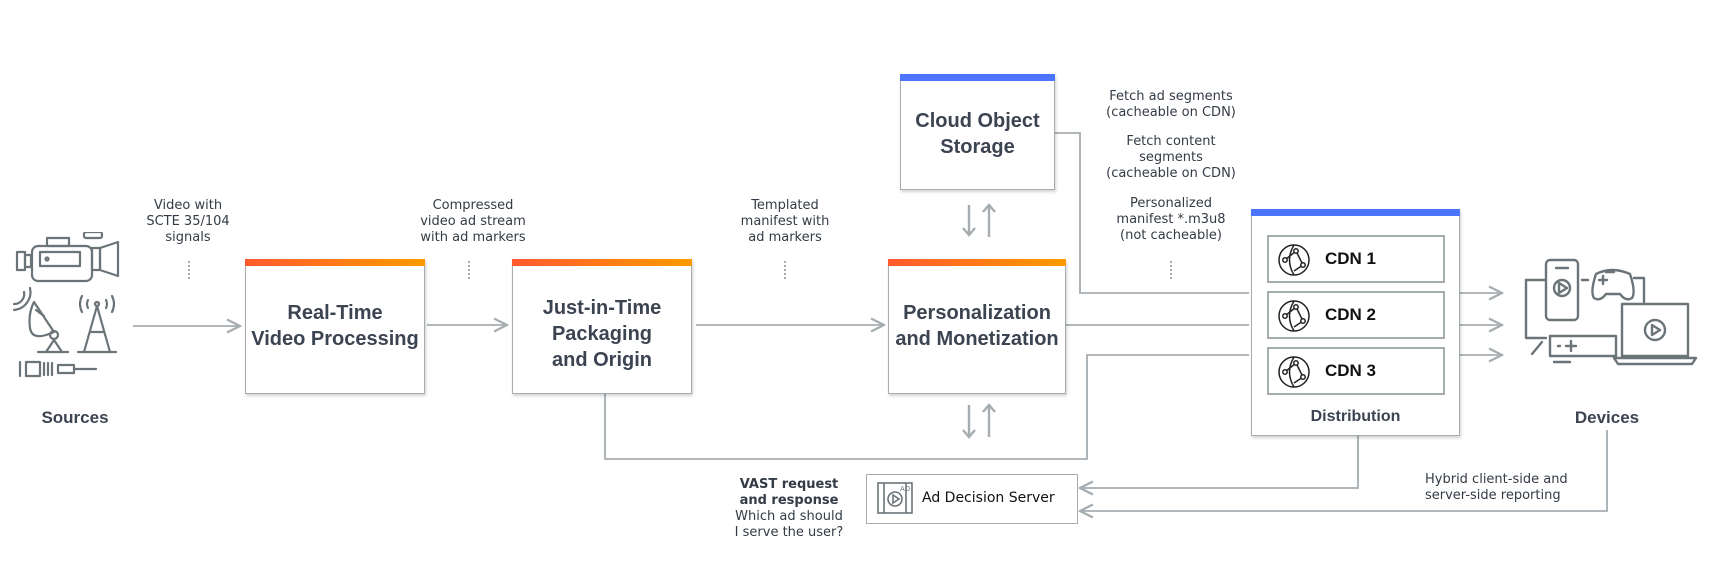 Image resolution: width=1709 pixels, height=587 pixels. Describe the element at coordinates (188, 221) in the screenshot. I see `label-video-scte: Video with SCTE 35/104 signals` at that location.